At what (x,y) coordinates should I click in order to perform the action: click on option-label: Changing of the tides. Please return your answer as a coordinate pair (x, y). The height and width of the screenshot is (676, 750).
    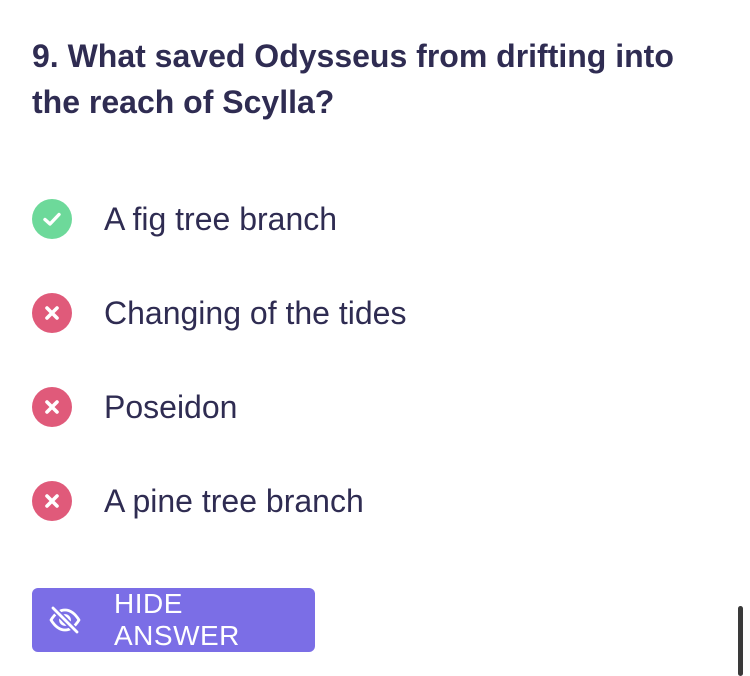
    Looking at the image, I should click on (255, 313).